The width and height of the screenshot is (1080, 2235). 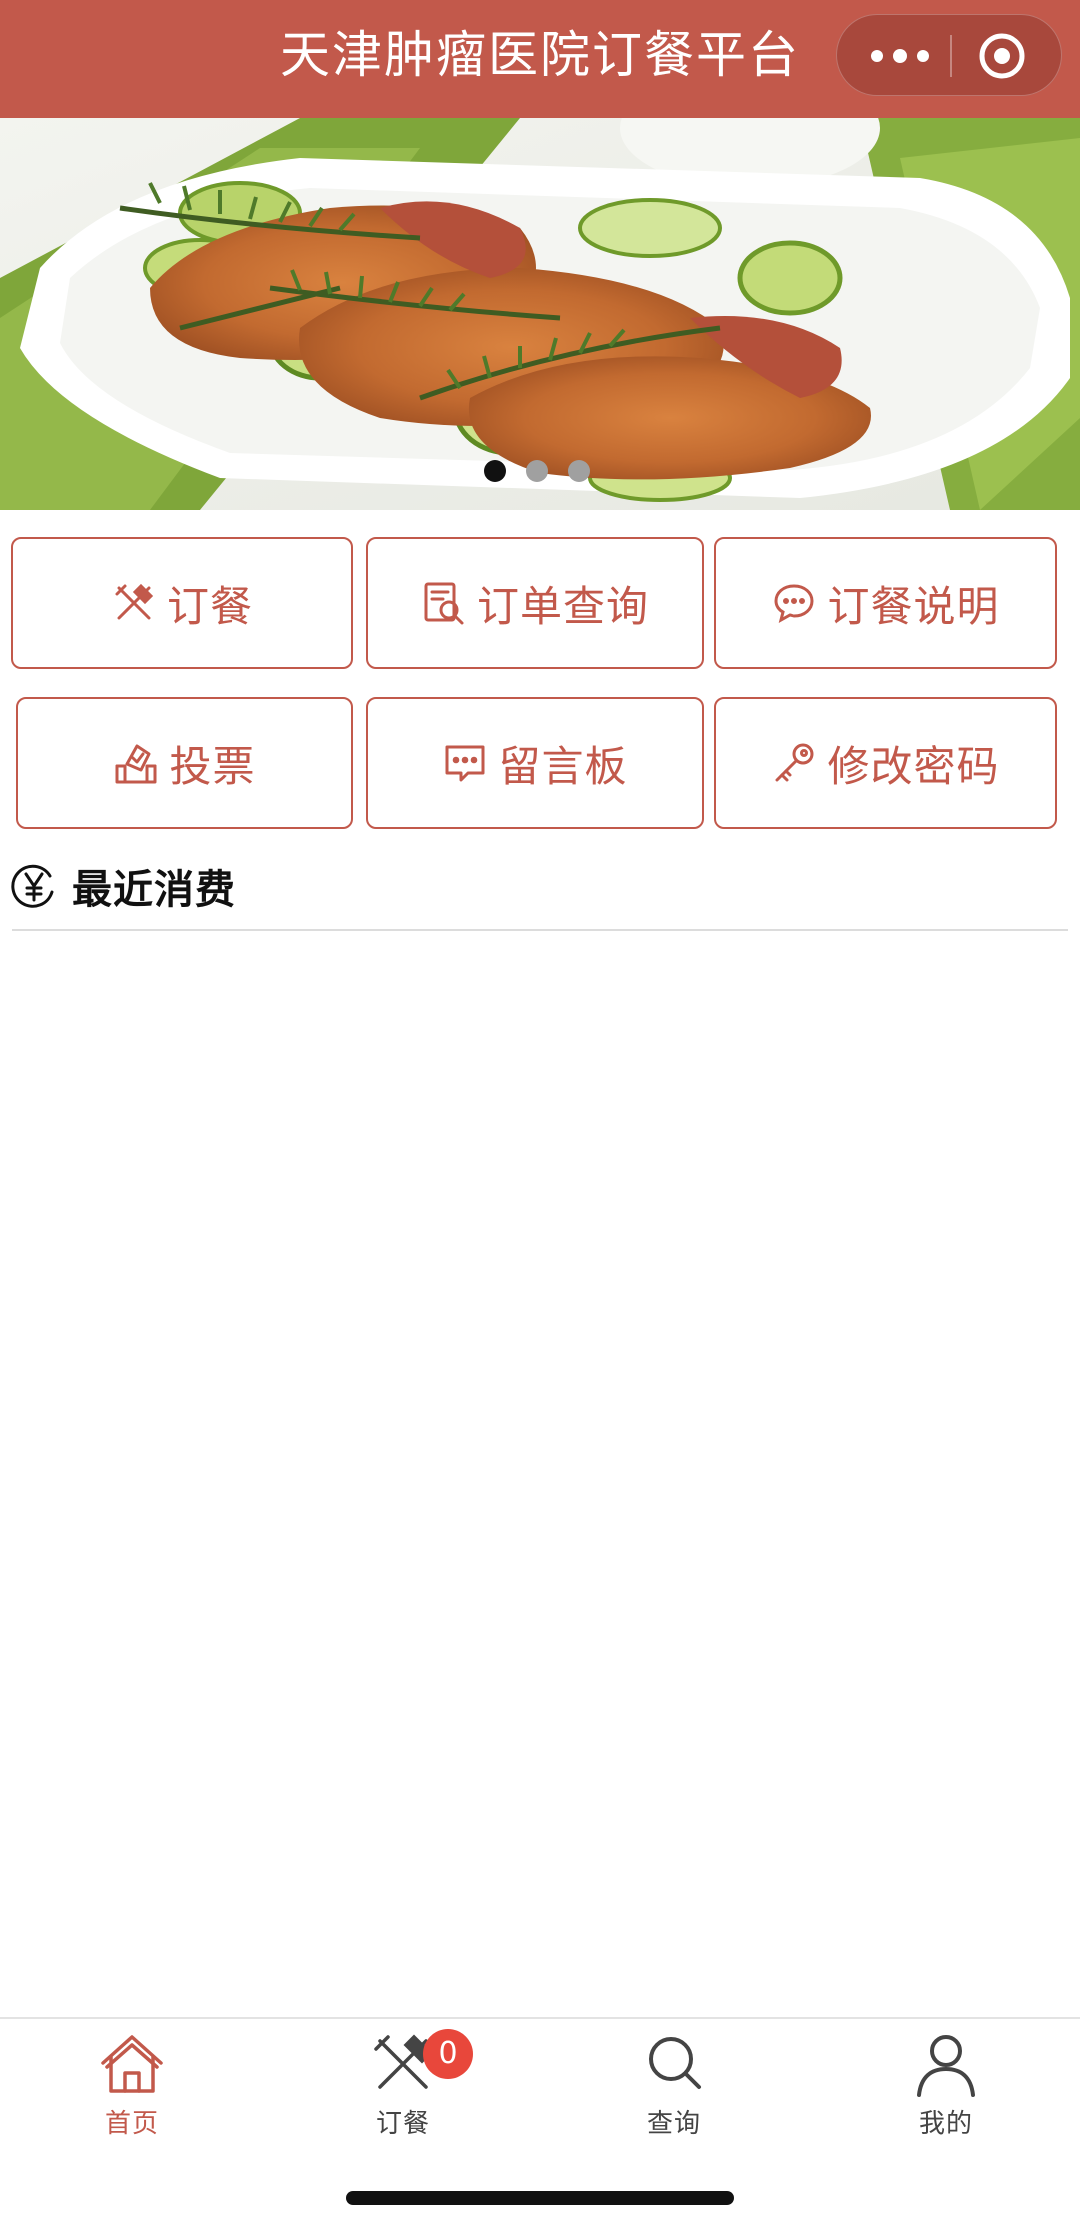 I want to click on yen-icon, so click(x=32, y=886).